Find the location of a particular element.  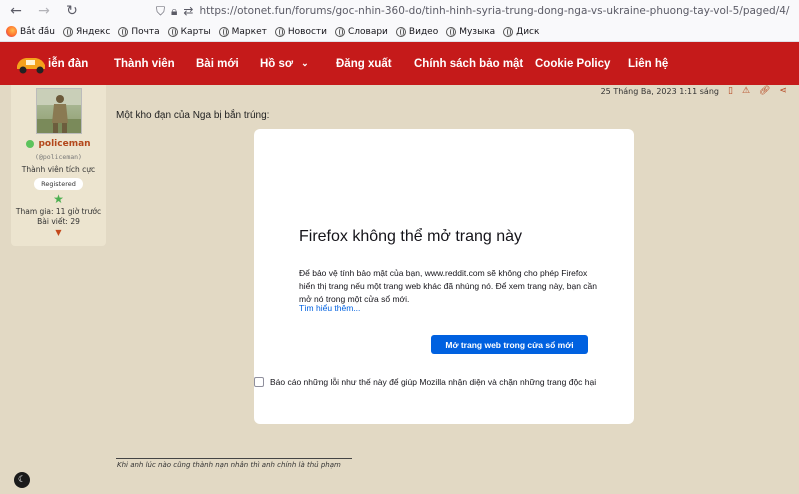

error-title: Firefox không thể mở trang này is located at coordinates (411, 236).